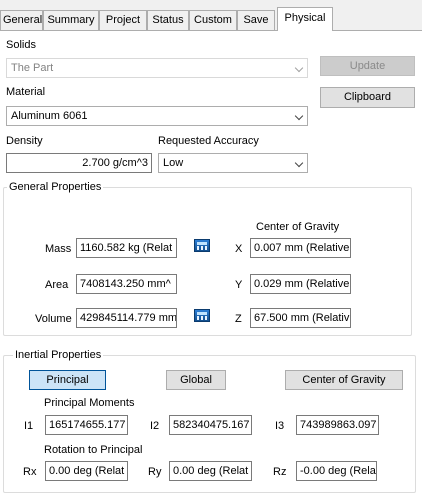  What do you see at coordinates (89, 403) in the screenshot?
I see `principal-moments-title: Principal Moments` at bounding box center [89, 403].